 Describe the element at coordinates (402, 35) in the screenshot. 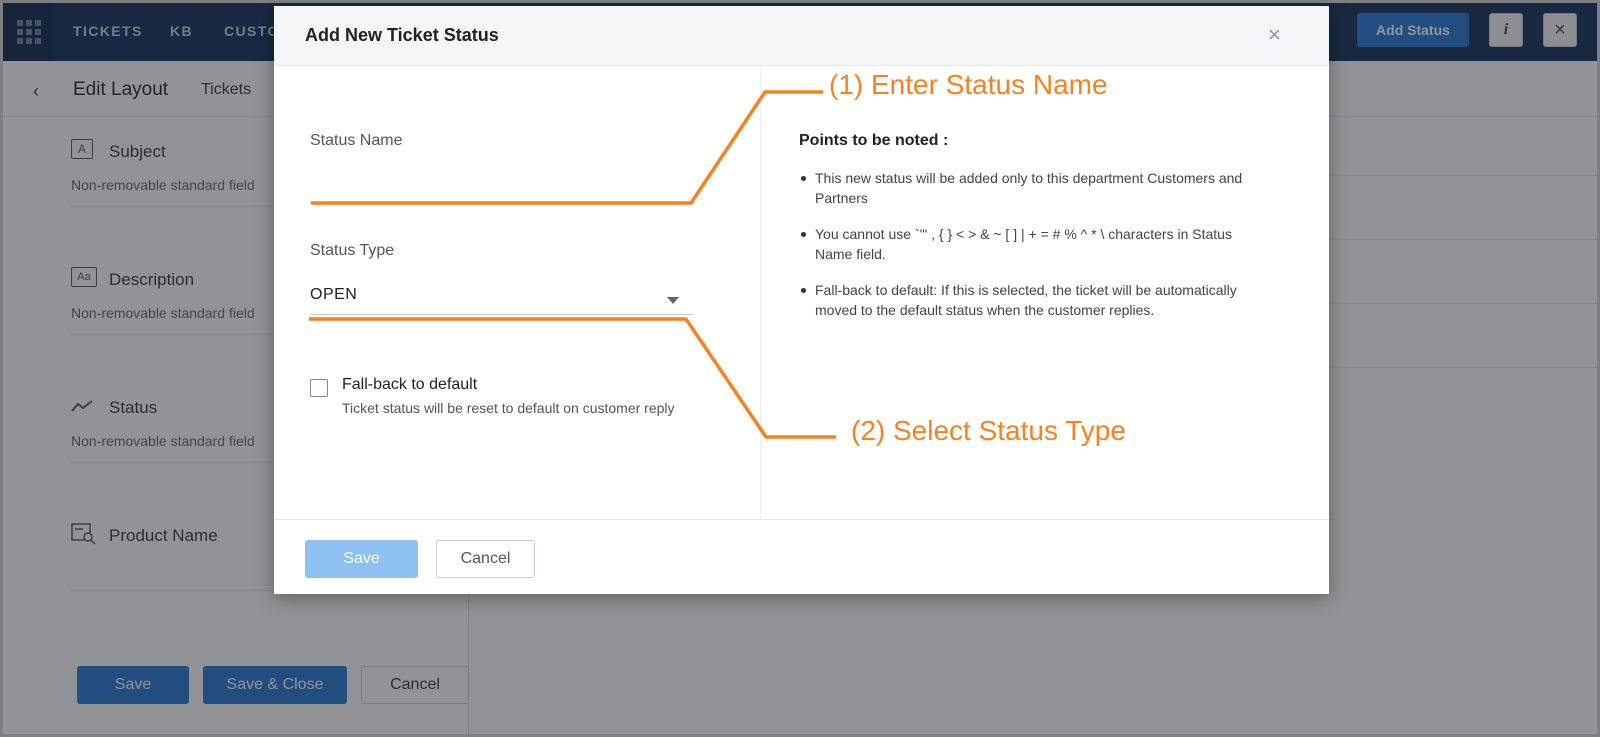

I see `dialog-title: Add New Ticket Status` at that location.